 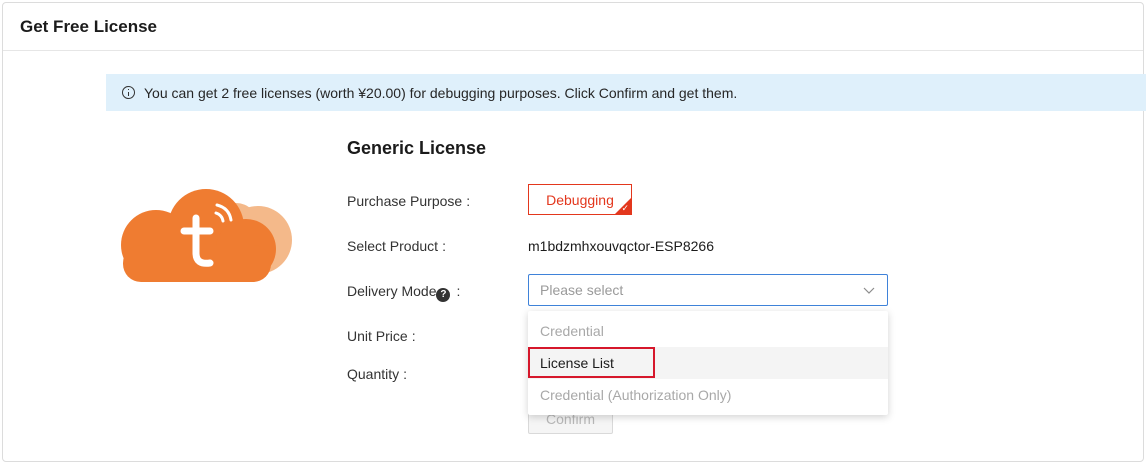 I want to click on form-title: Generic License, so click(x=417, y=148).